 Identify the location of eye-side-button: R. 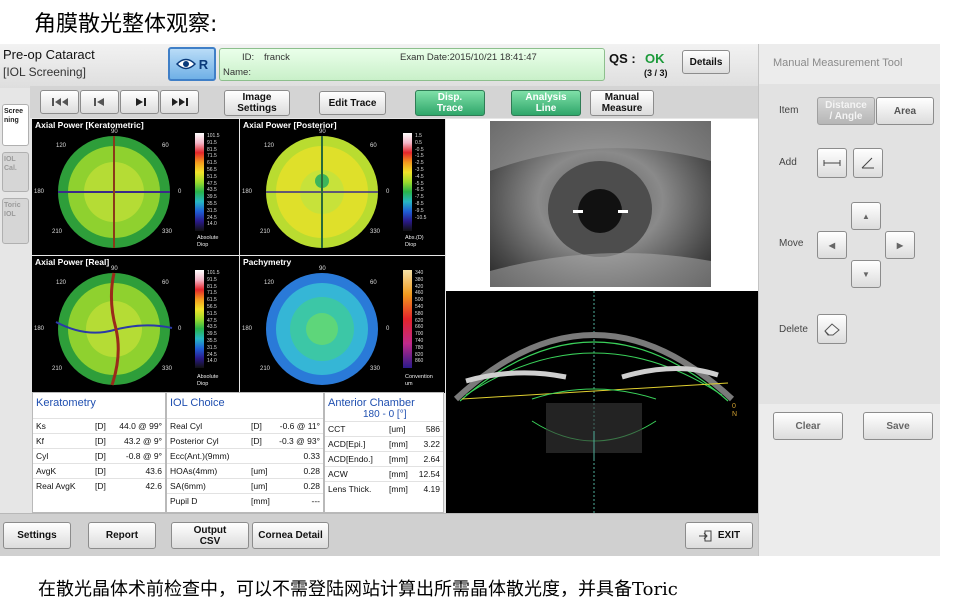
(192, 64).